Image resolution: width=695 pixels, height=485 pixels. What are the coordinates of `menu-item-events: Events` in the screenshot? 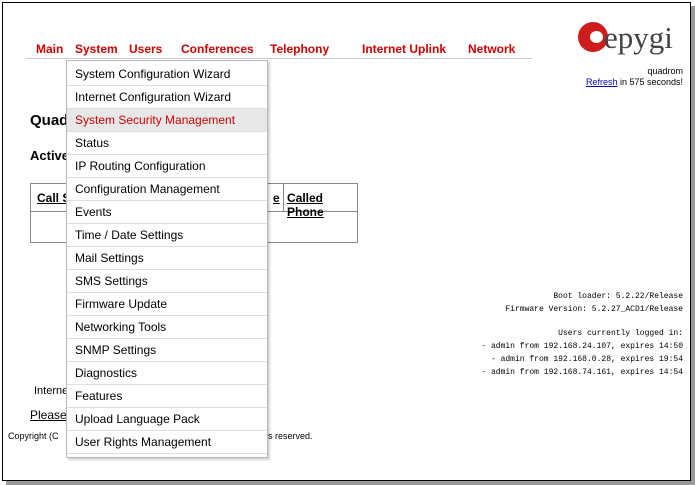 It's located at (167, 212).